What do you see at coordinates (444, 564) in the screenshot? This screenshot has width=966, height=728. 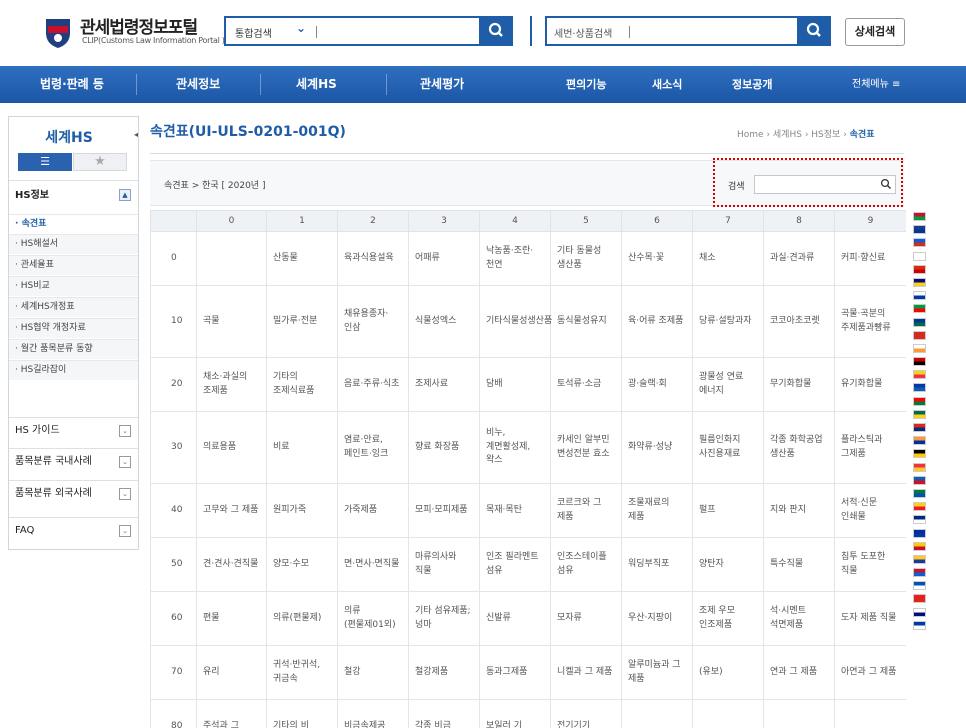 I see `hs-chapter-cell: 마류의사와 직물` at bounding box center [444, 564].